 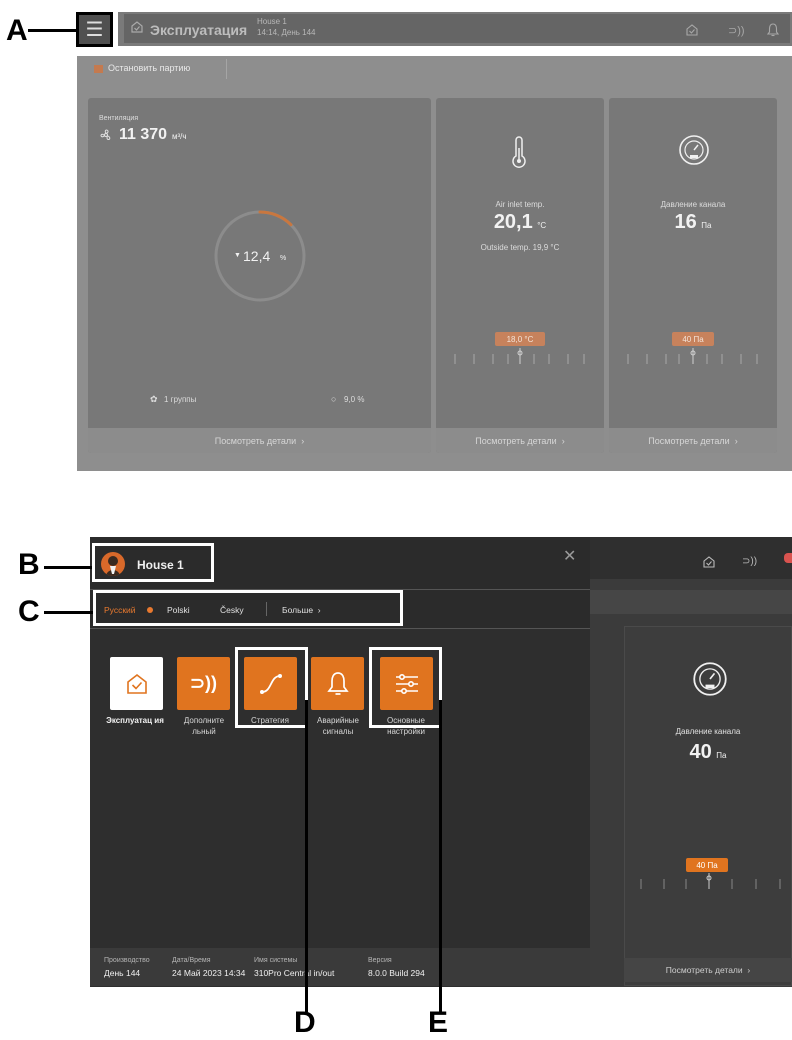 What do you see at coordinates (693, 359) in the screenshot?
I see `pressure-scale` at bounding box center [693, 359].